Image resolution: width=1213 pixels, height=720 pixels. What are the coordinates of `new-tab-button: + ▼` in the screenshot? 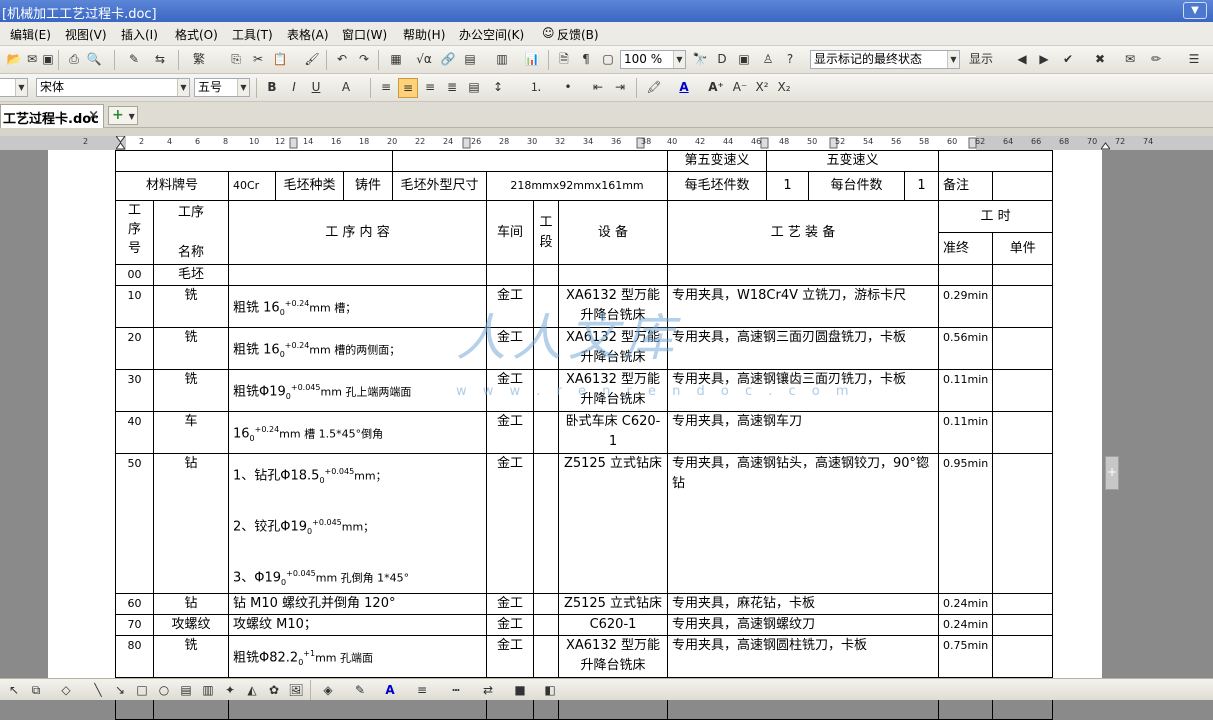 It's located at (123, 115).